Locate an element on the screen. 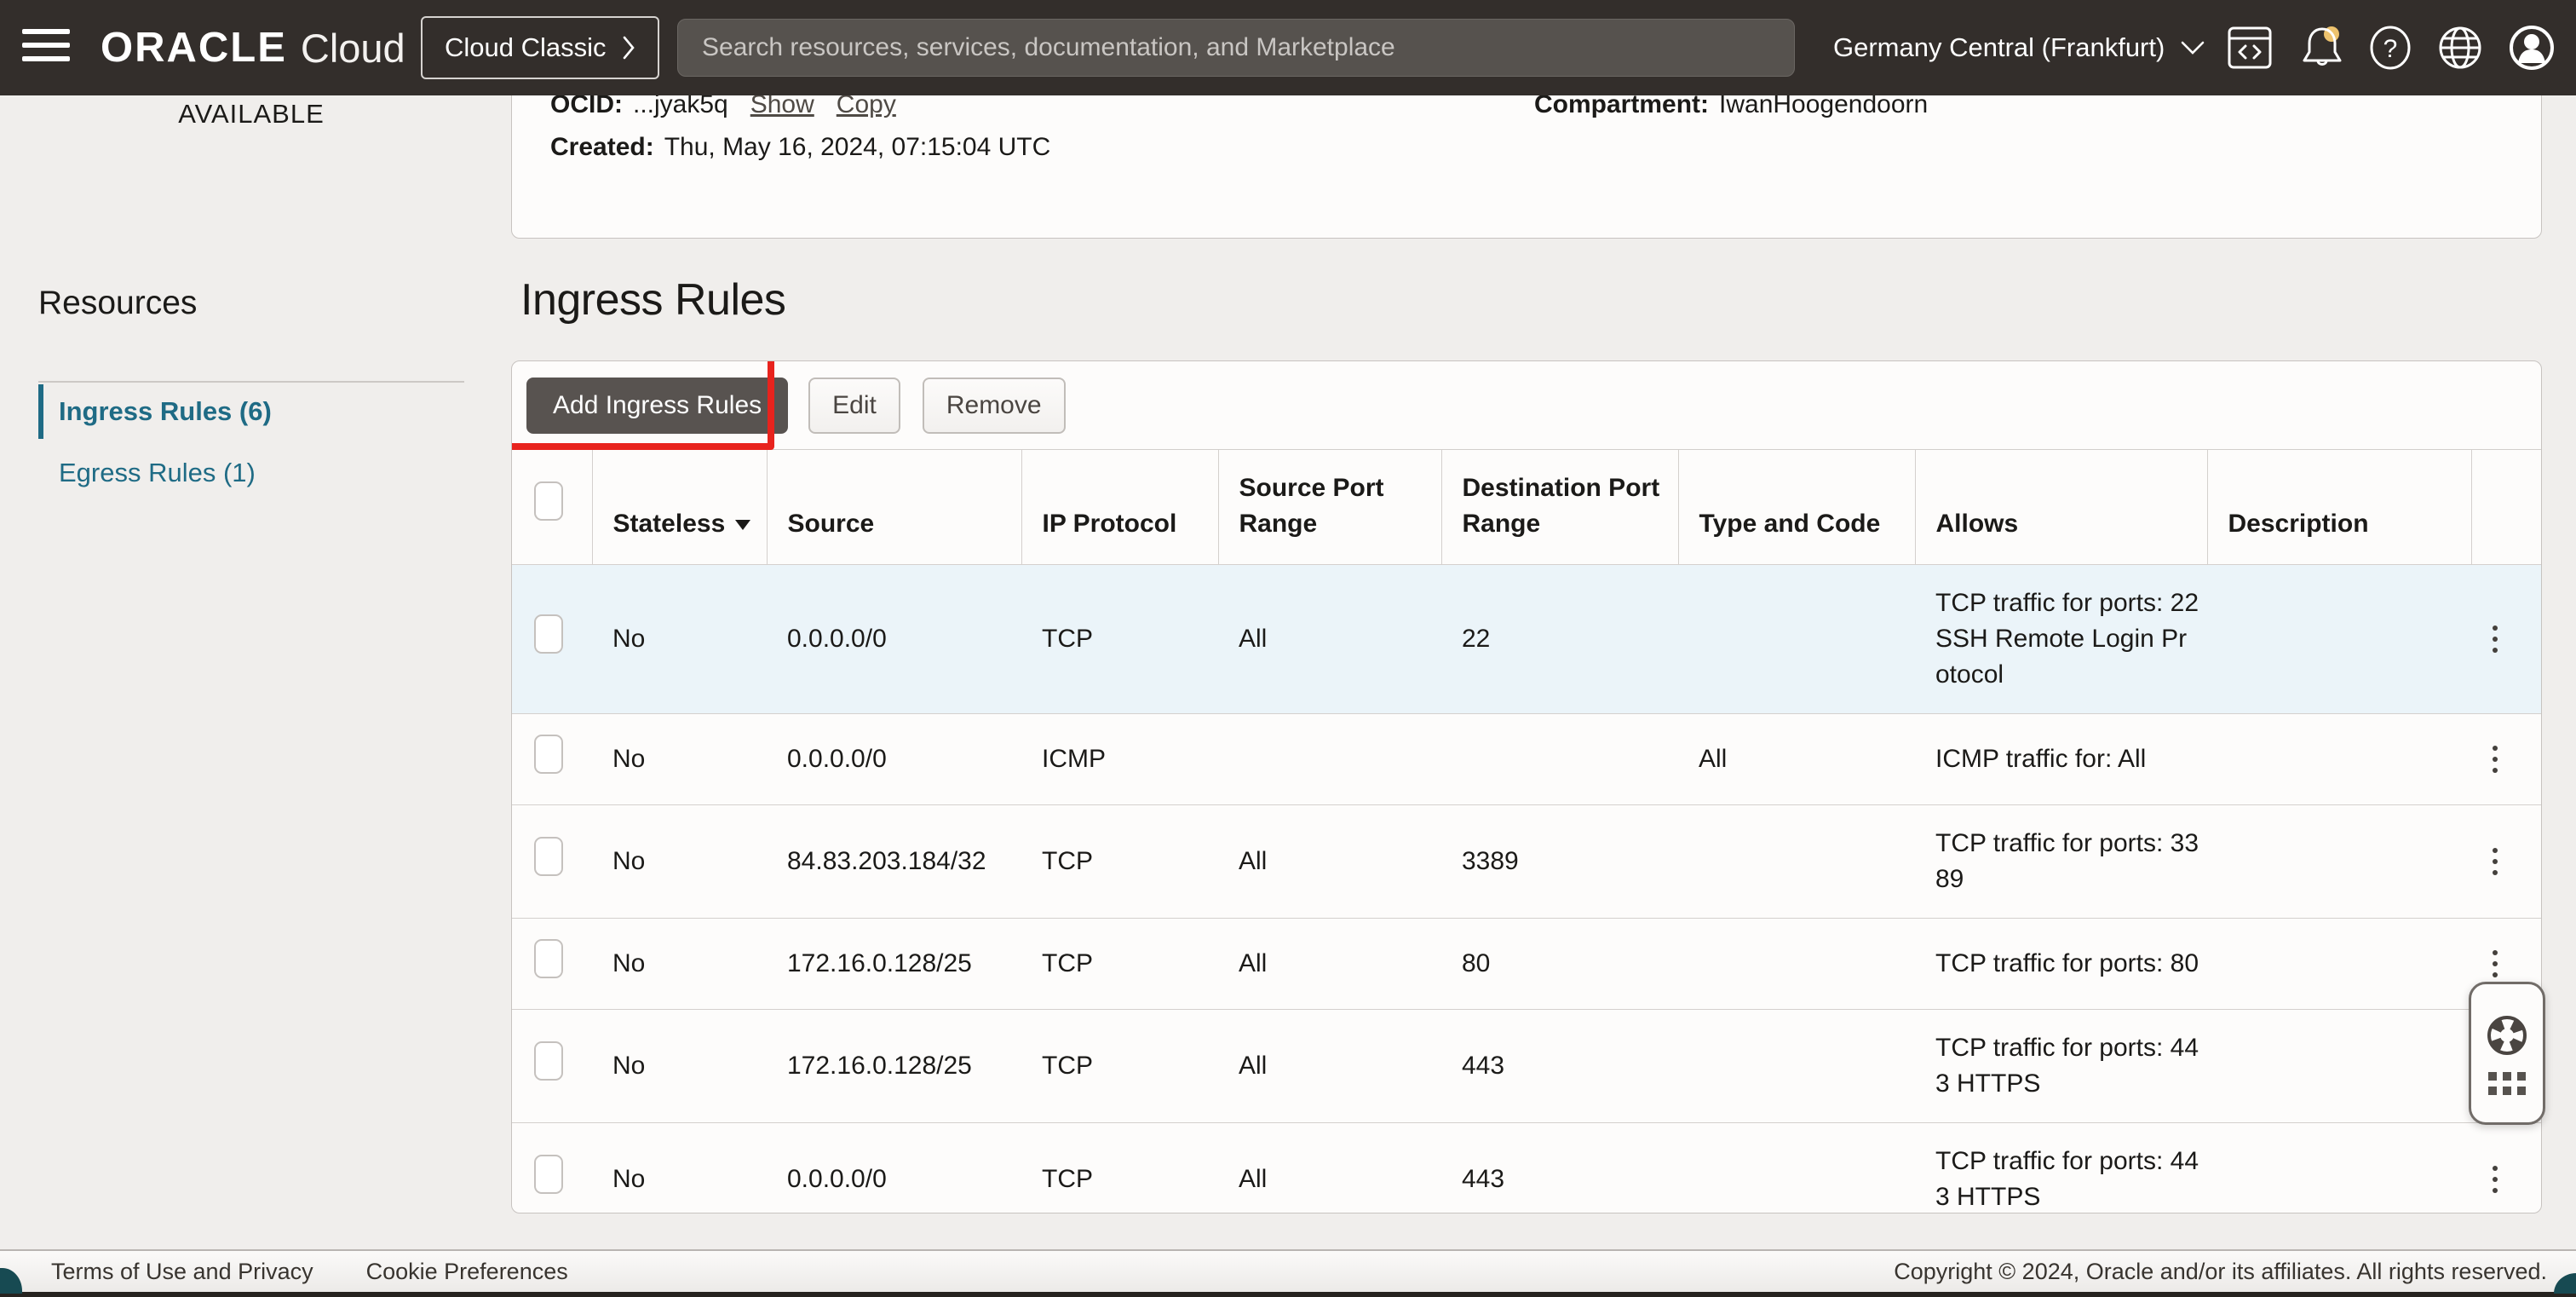 The width and height of the screenshot is (2576, 1297). cell-ip-protocol: ICMP is located at coordinates (1120, 759).